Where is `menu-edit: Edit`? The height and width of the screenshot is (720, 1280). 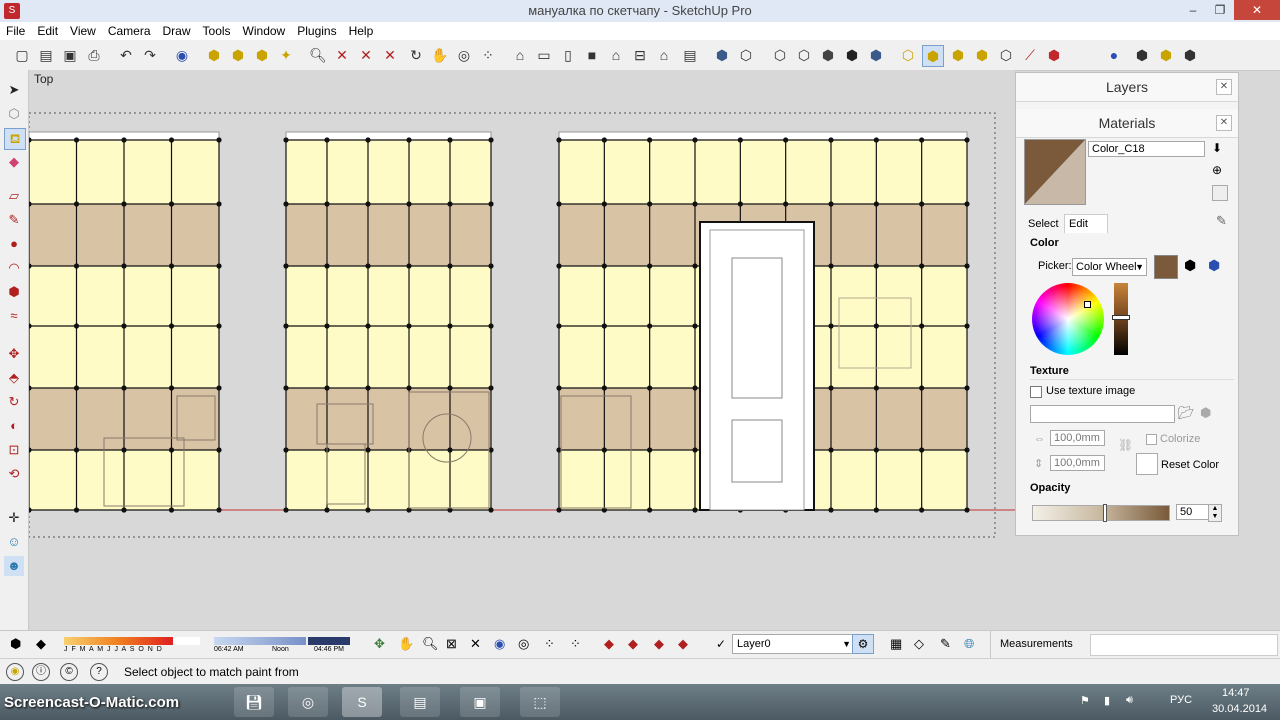 menu-edit: Edit is located at coordinates (47, 31).